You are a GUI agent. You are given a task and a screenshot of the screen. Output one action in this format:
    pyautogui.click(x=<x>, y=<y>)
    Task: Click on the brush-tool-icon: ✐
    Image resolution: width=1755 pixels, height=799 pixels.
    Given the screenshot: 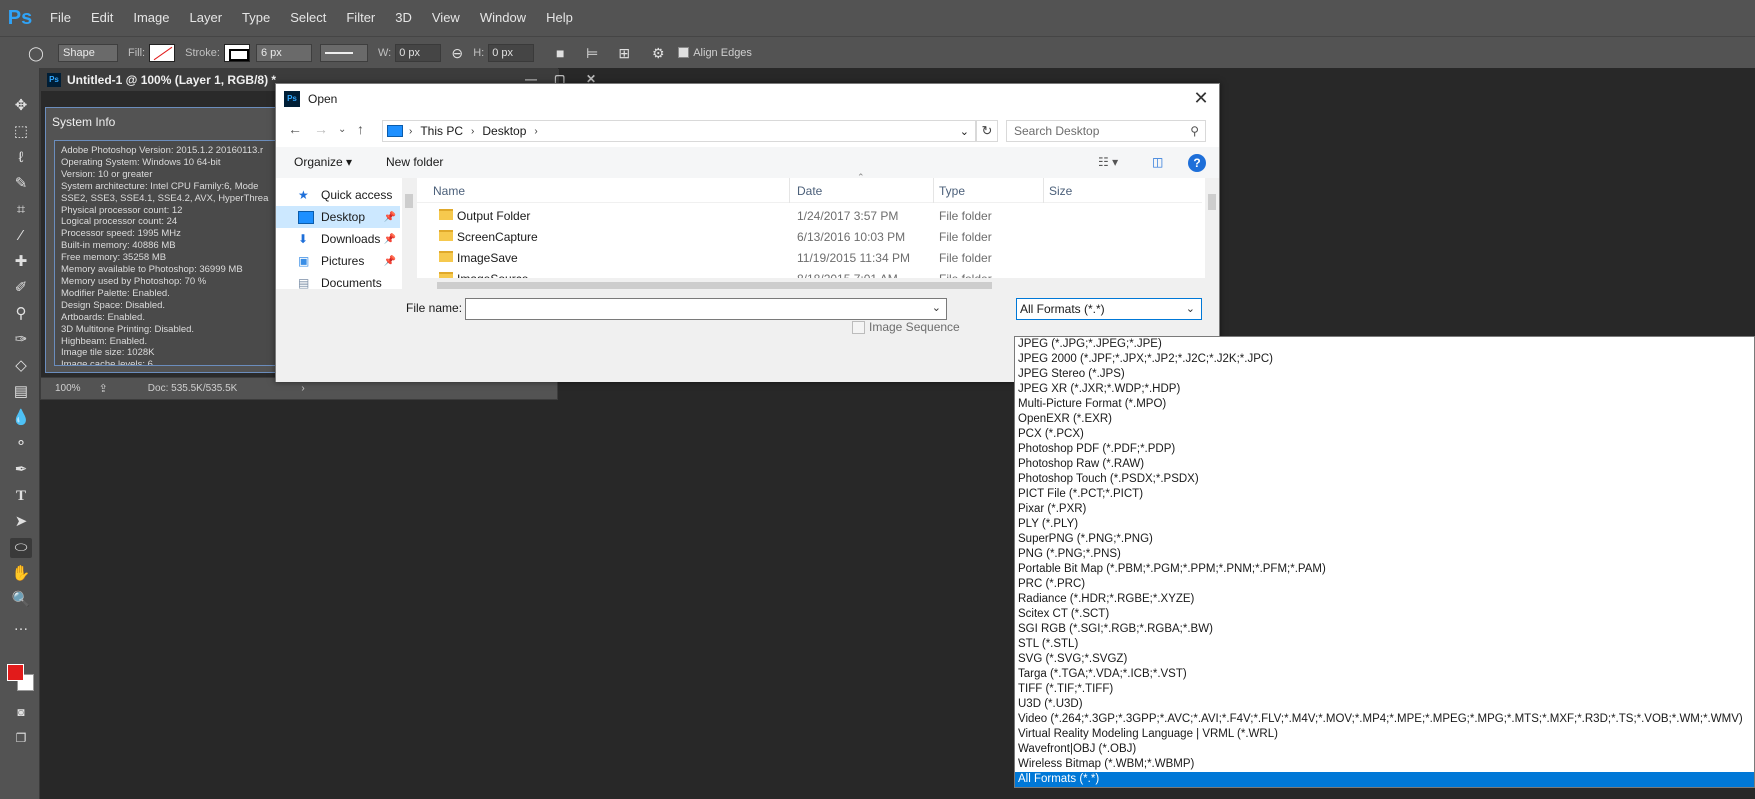 What is the action you would take?
    pyautogui.click(x=21, y=288)
    